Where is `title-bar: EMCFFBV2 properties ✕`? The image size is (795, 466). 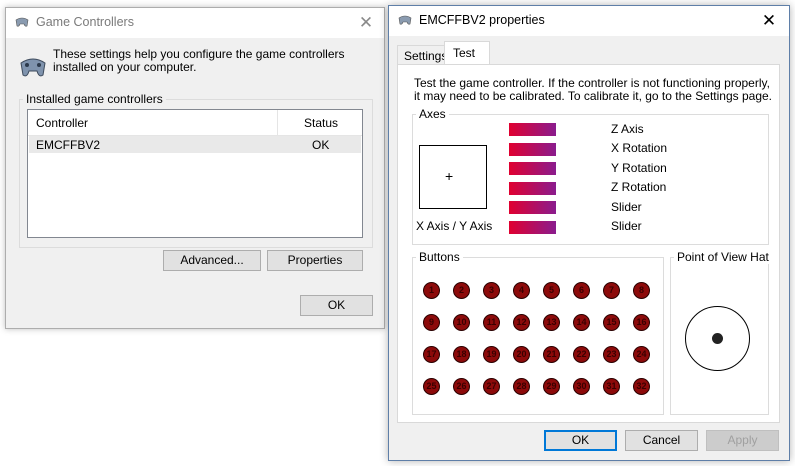
title-bar: EMCFFBV2 properties ✕ is located at coordinates (589, 21).